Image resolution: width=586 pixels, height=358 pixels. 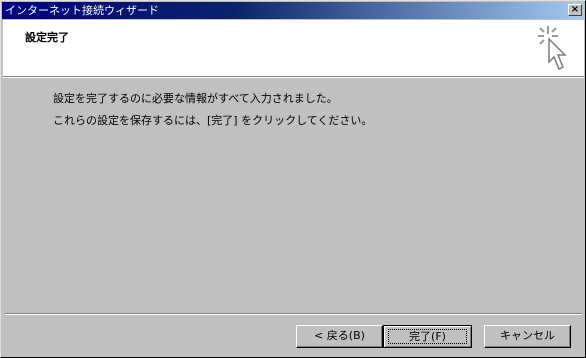 What do you see at coordinates (195, 98) in the screenshot?
I see `info-text-line-1: 設定を完了するのに必要な情報がすべて入力されました。` at bounding box center [195, 98].